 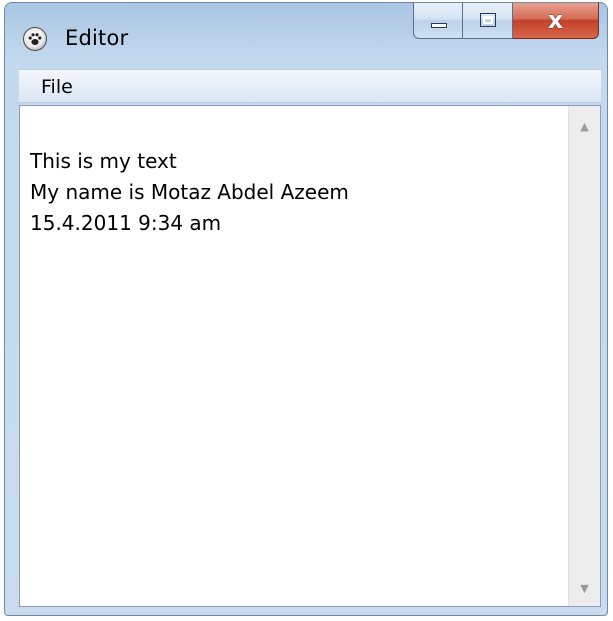 I want to click on text-line: My name is Motaz Abdel Azeem, so click(x=189, y=192).